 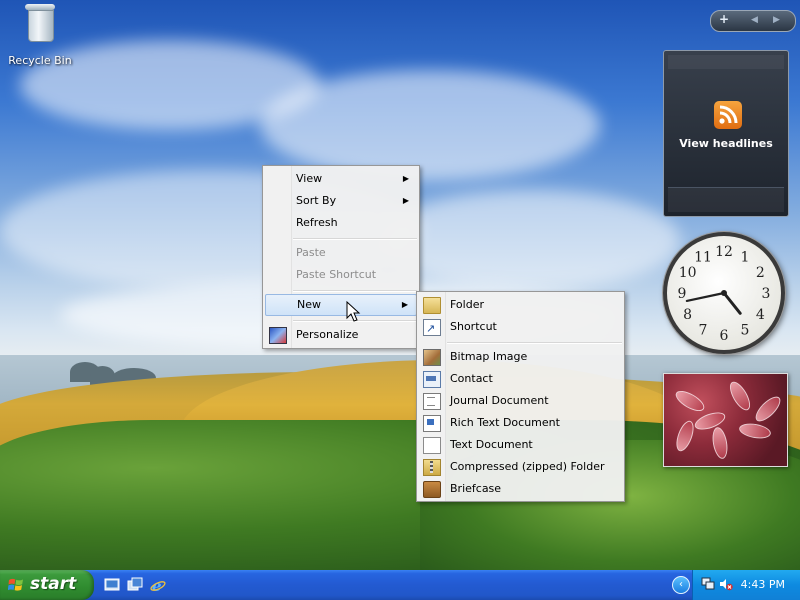 What do you see at coordinates (728, 115) in the screenshot?
I see `rss-icon` at bounding box center [728, 115].